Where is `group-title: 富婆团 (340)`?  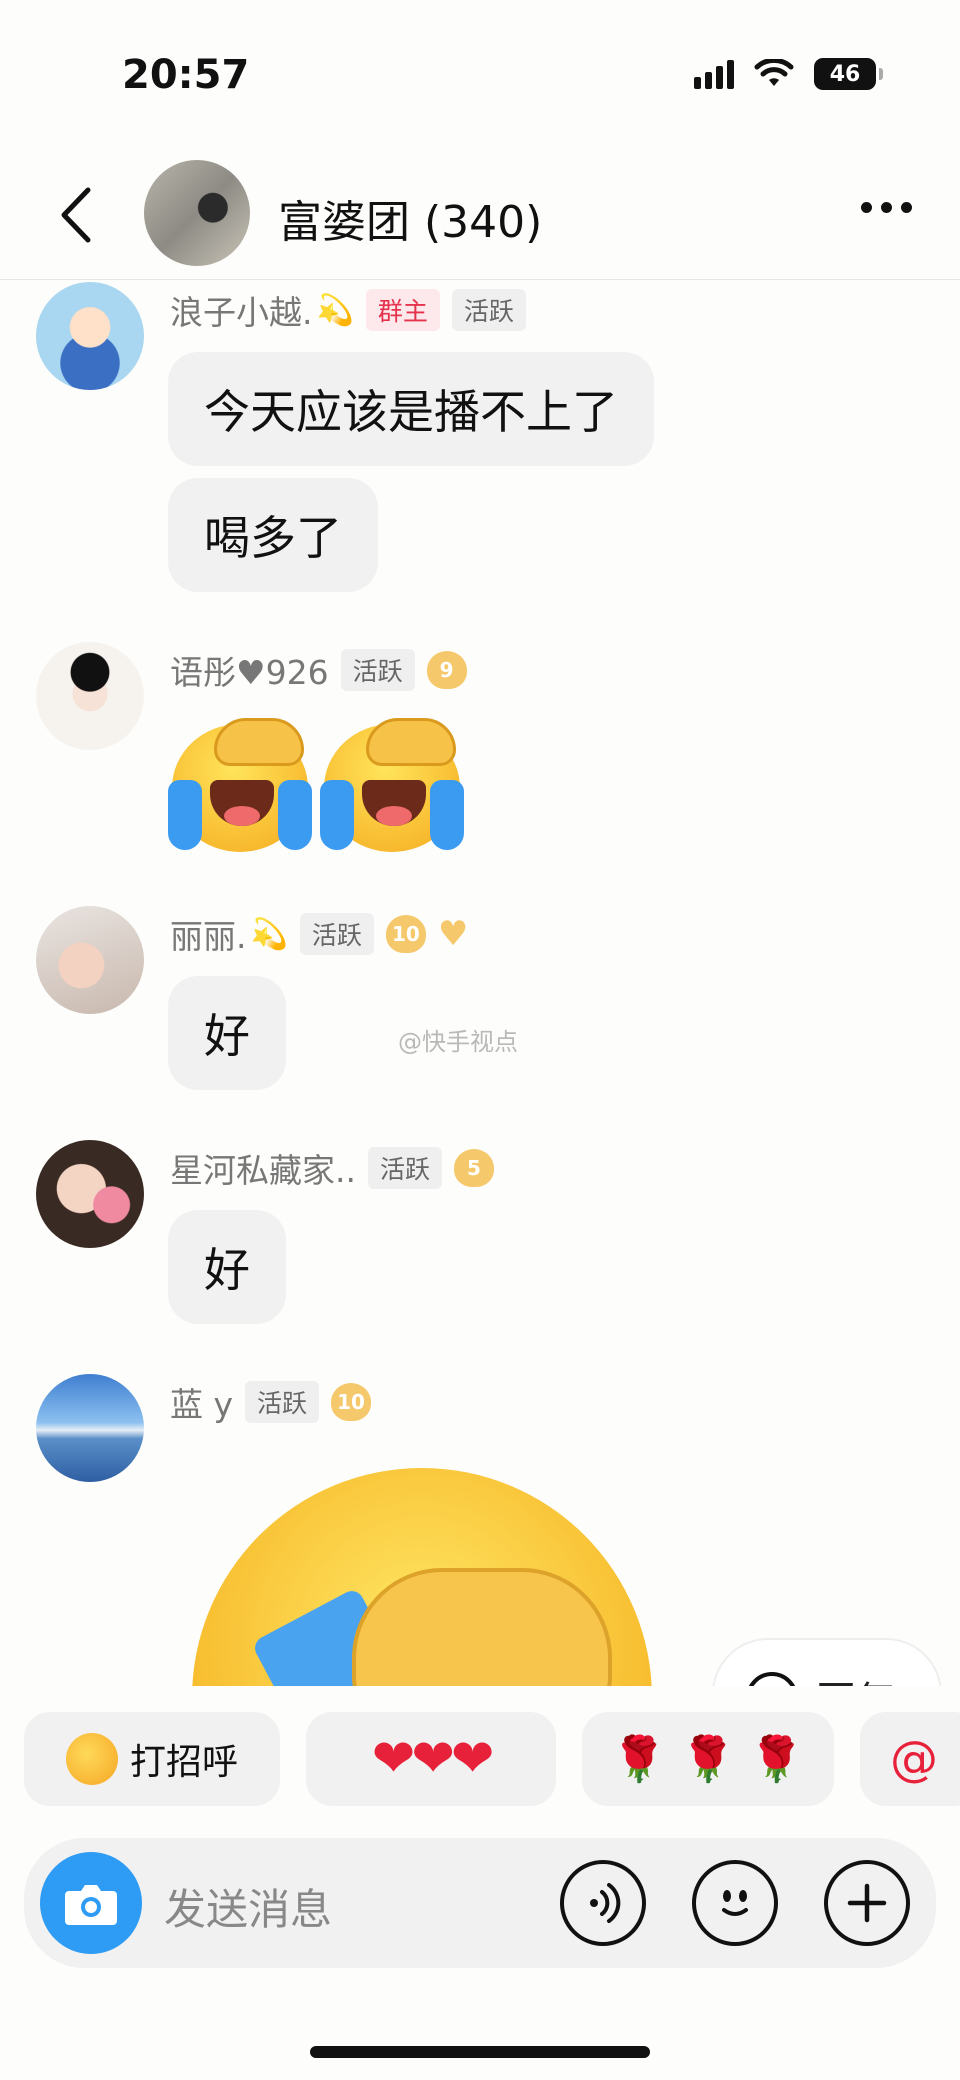
group-title: 富婆团 (340) is located at coordinates (410, 218).